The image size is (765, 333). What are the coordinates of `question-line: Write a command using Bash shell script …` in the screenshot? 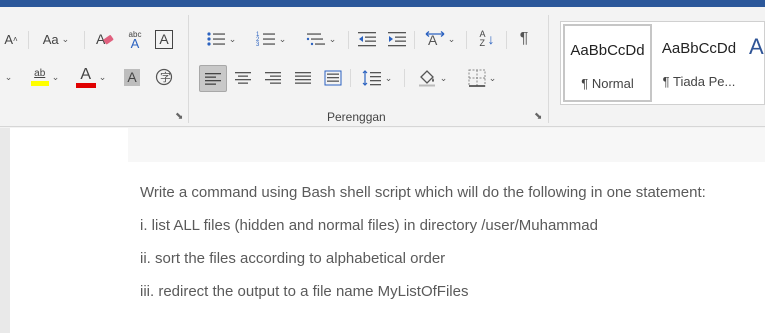 It's located at (423, 192).